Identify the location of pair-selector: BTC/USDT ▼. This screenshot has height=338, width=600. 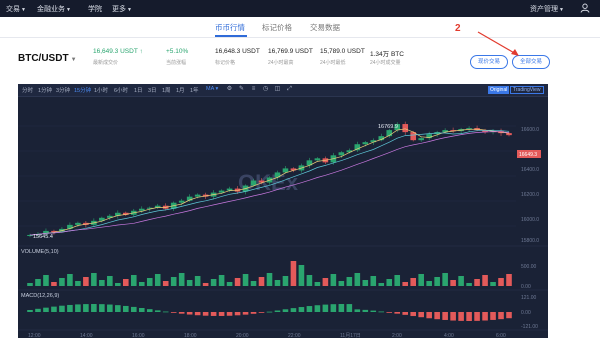
(47, 58).